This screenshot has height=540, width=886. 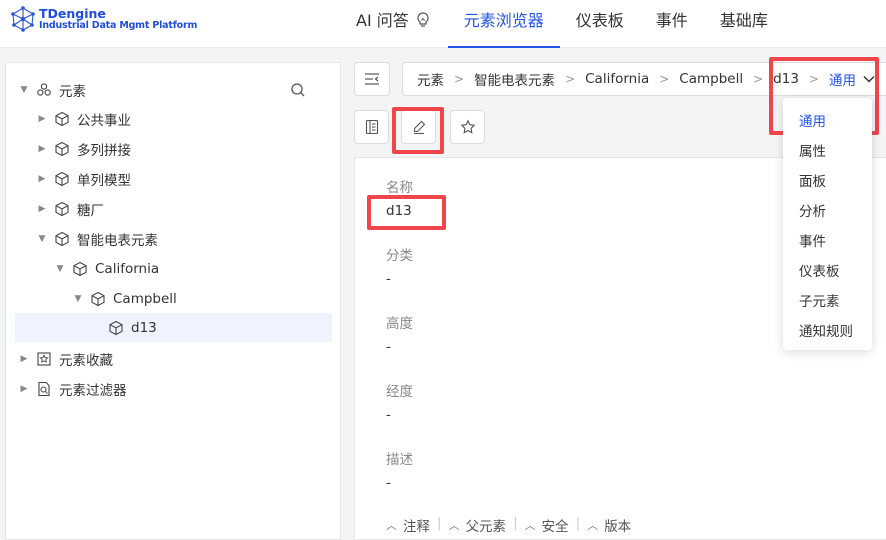 I want to click on tab-library: 基础库, so click(x=744, y=24).